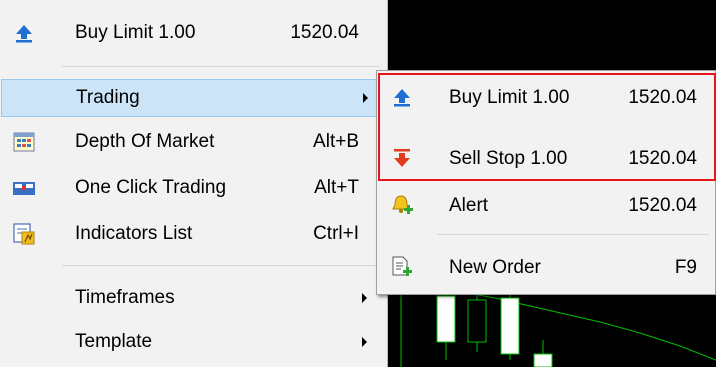 This screenshot has height=367, width=716. What do you see at coordinates (402, 205) in the screenshot?
I see `alert-bell-icon` at bounding box center [402, 205].